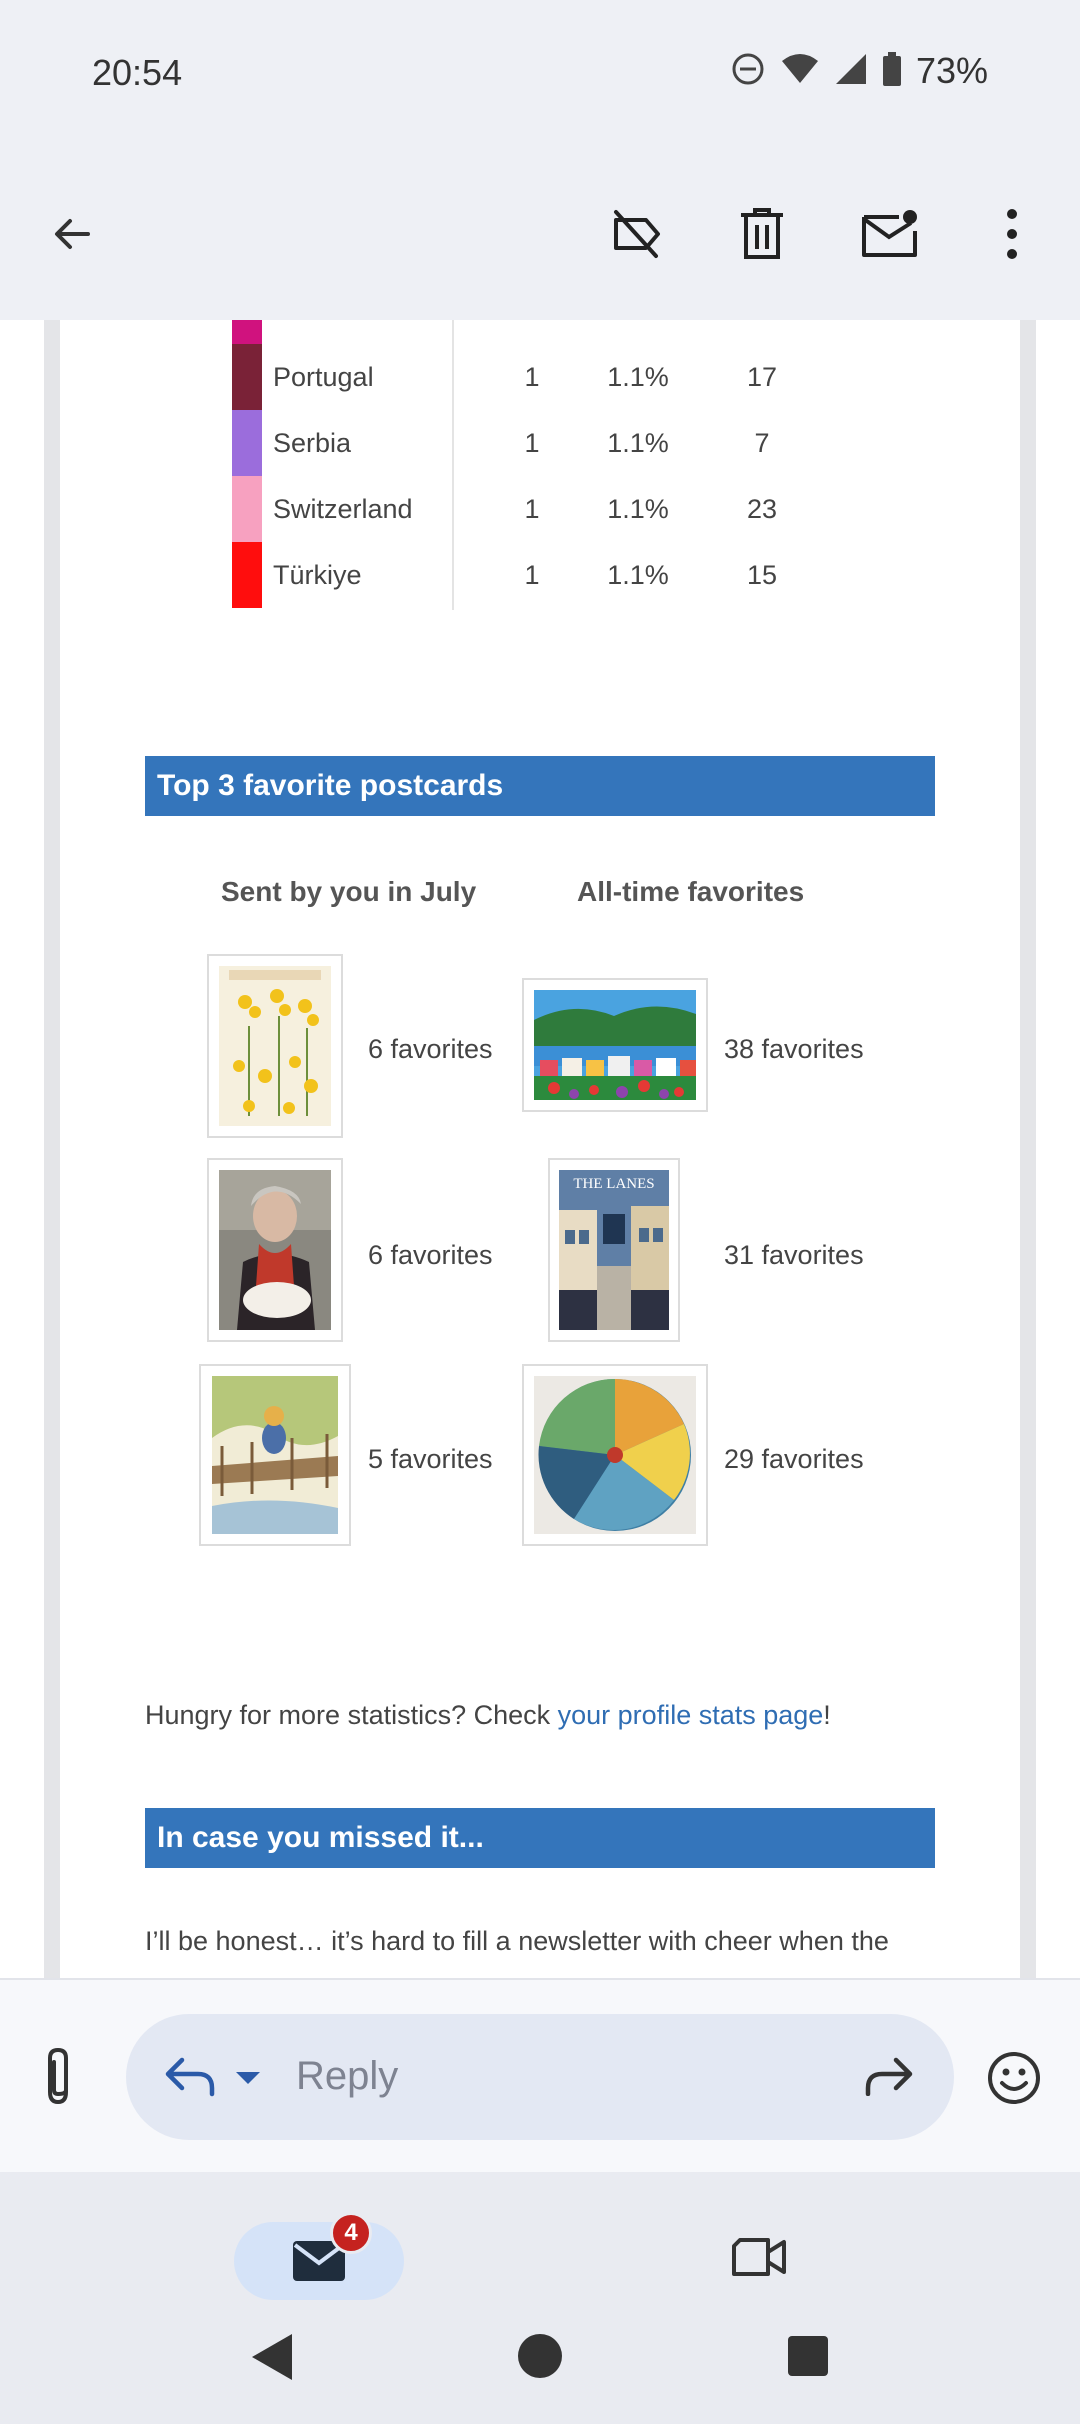 The height and width of the screenshot is (2424, 1080). I want to click on profile-stats-link: your profile stats page, so click(691, 1715).